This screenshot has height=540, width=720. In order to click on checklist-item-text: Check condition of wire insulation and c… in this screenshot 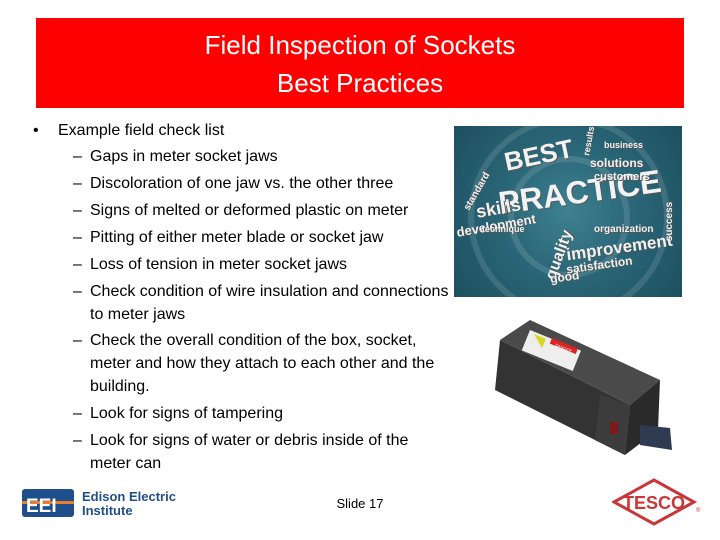, I will do `click(269, 291)`.